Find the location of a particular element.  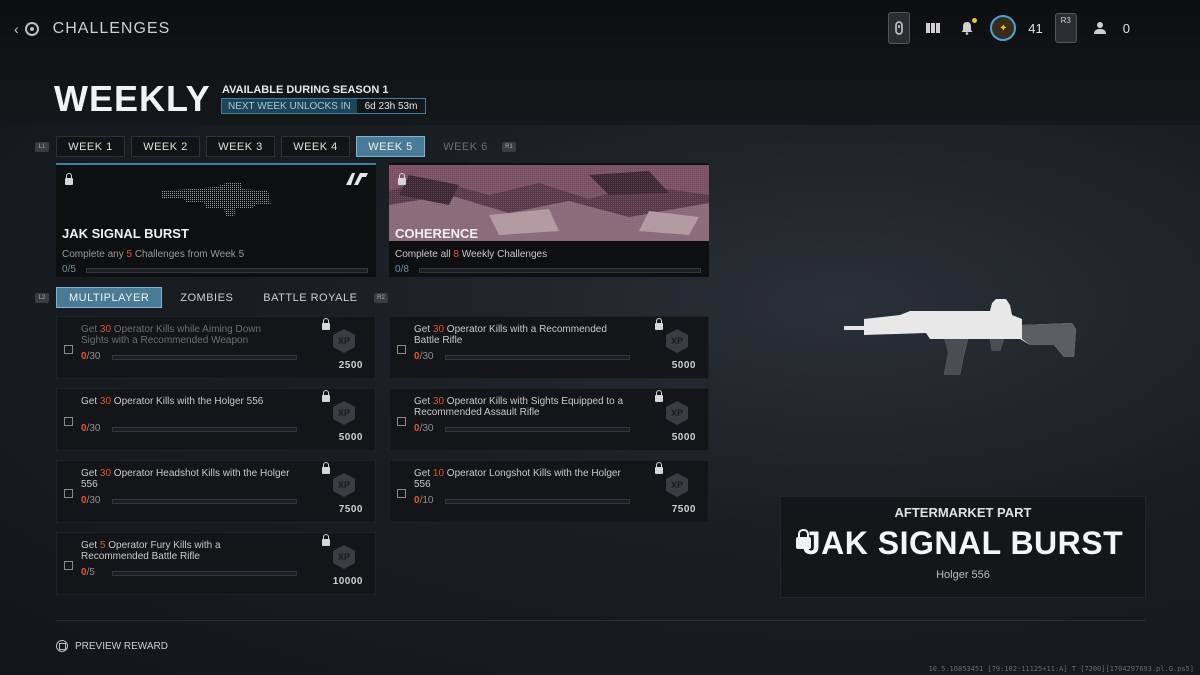

weapon-preview-image is located at coordinates (960, 337).